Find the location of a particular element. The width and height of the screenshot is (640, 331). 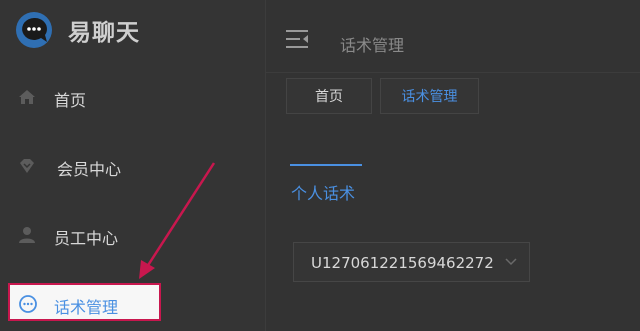

sidebar-item-script-management: 话术管理 is located at coordinates (132, 303).